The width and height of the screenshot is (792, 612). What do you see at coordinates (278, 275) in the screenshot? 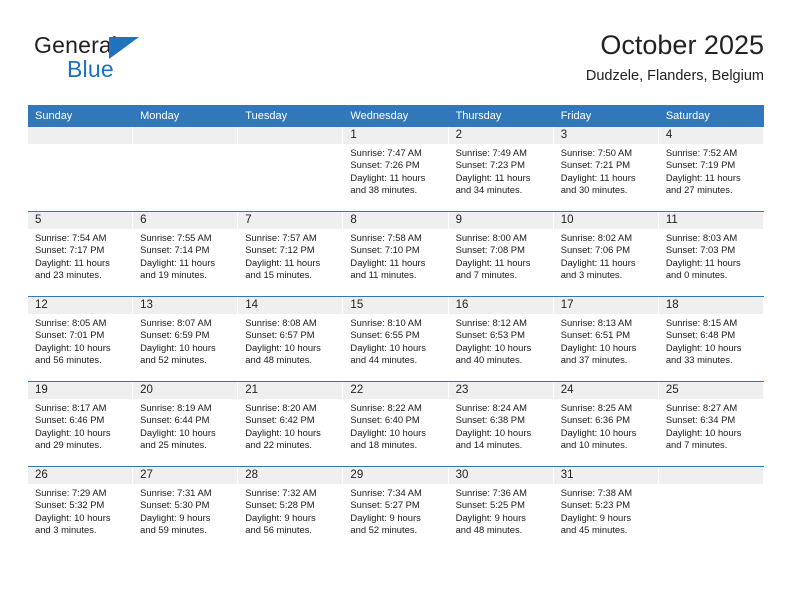
I see `daylight-duration-line2: and 15 minutes.` at bounding box center [278, 275].